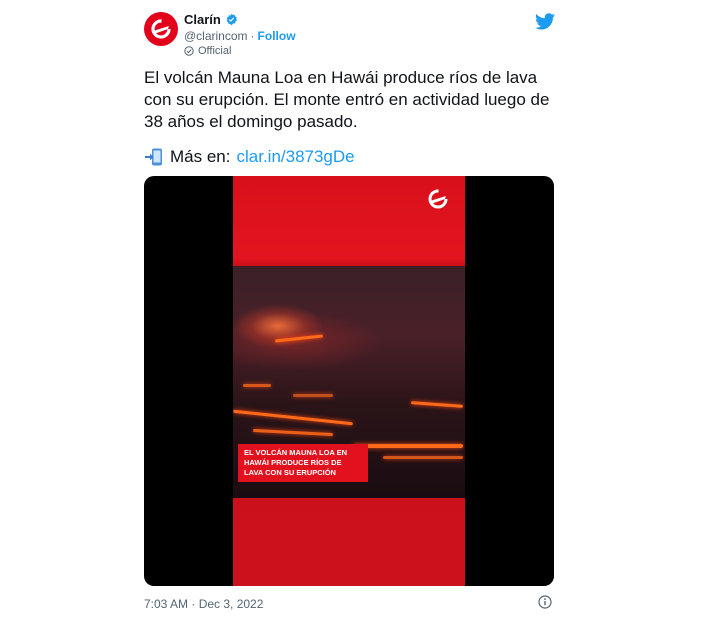  What do you see at coordinates (295, 157) in the screenshot?
I see `article-link: clar.in/3873gDe` at bounding box center [295, 157].